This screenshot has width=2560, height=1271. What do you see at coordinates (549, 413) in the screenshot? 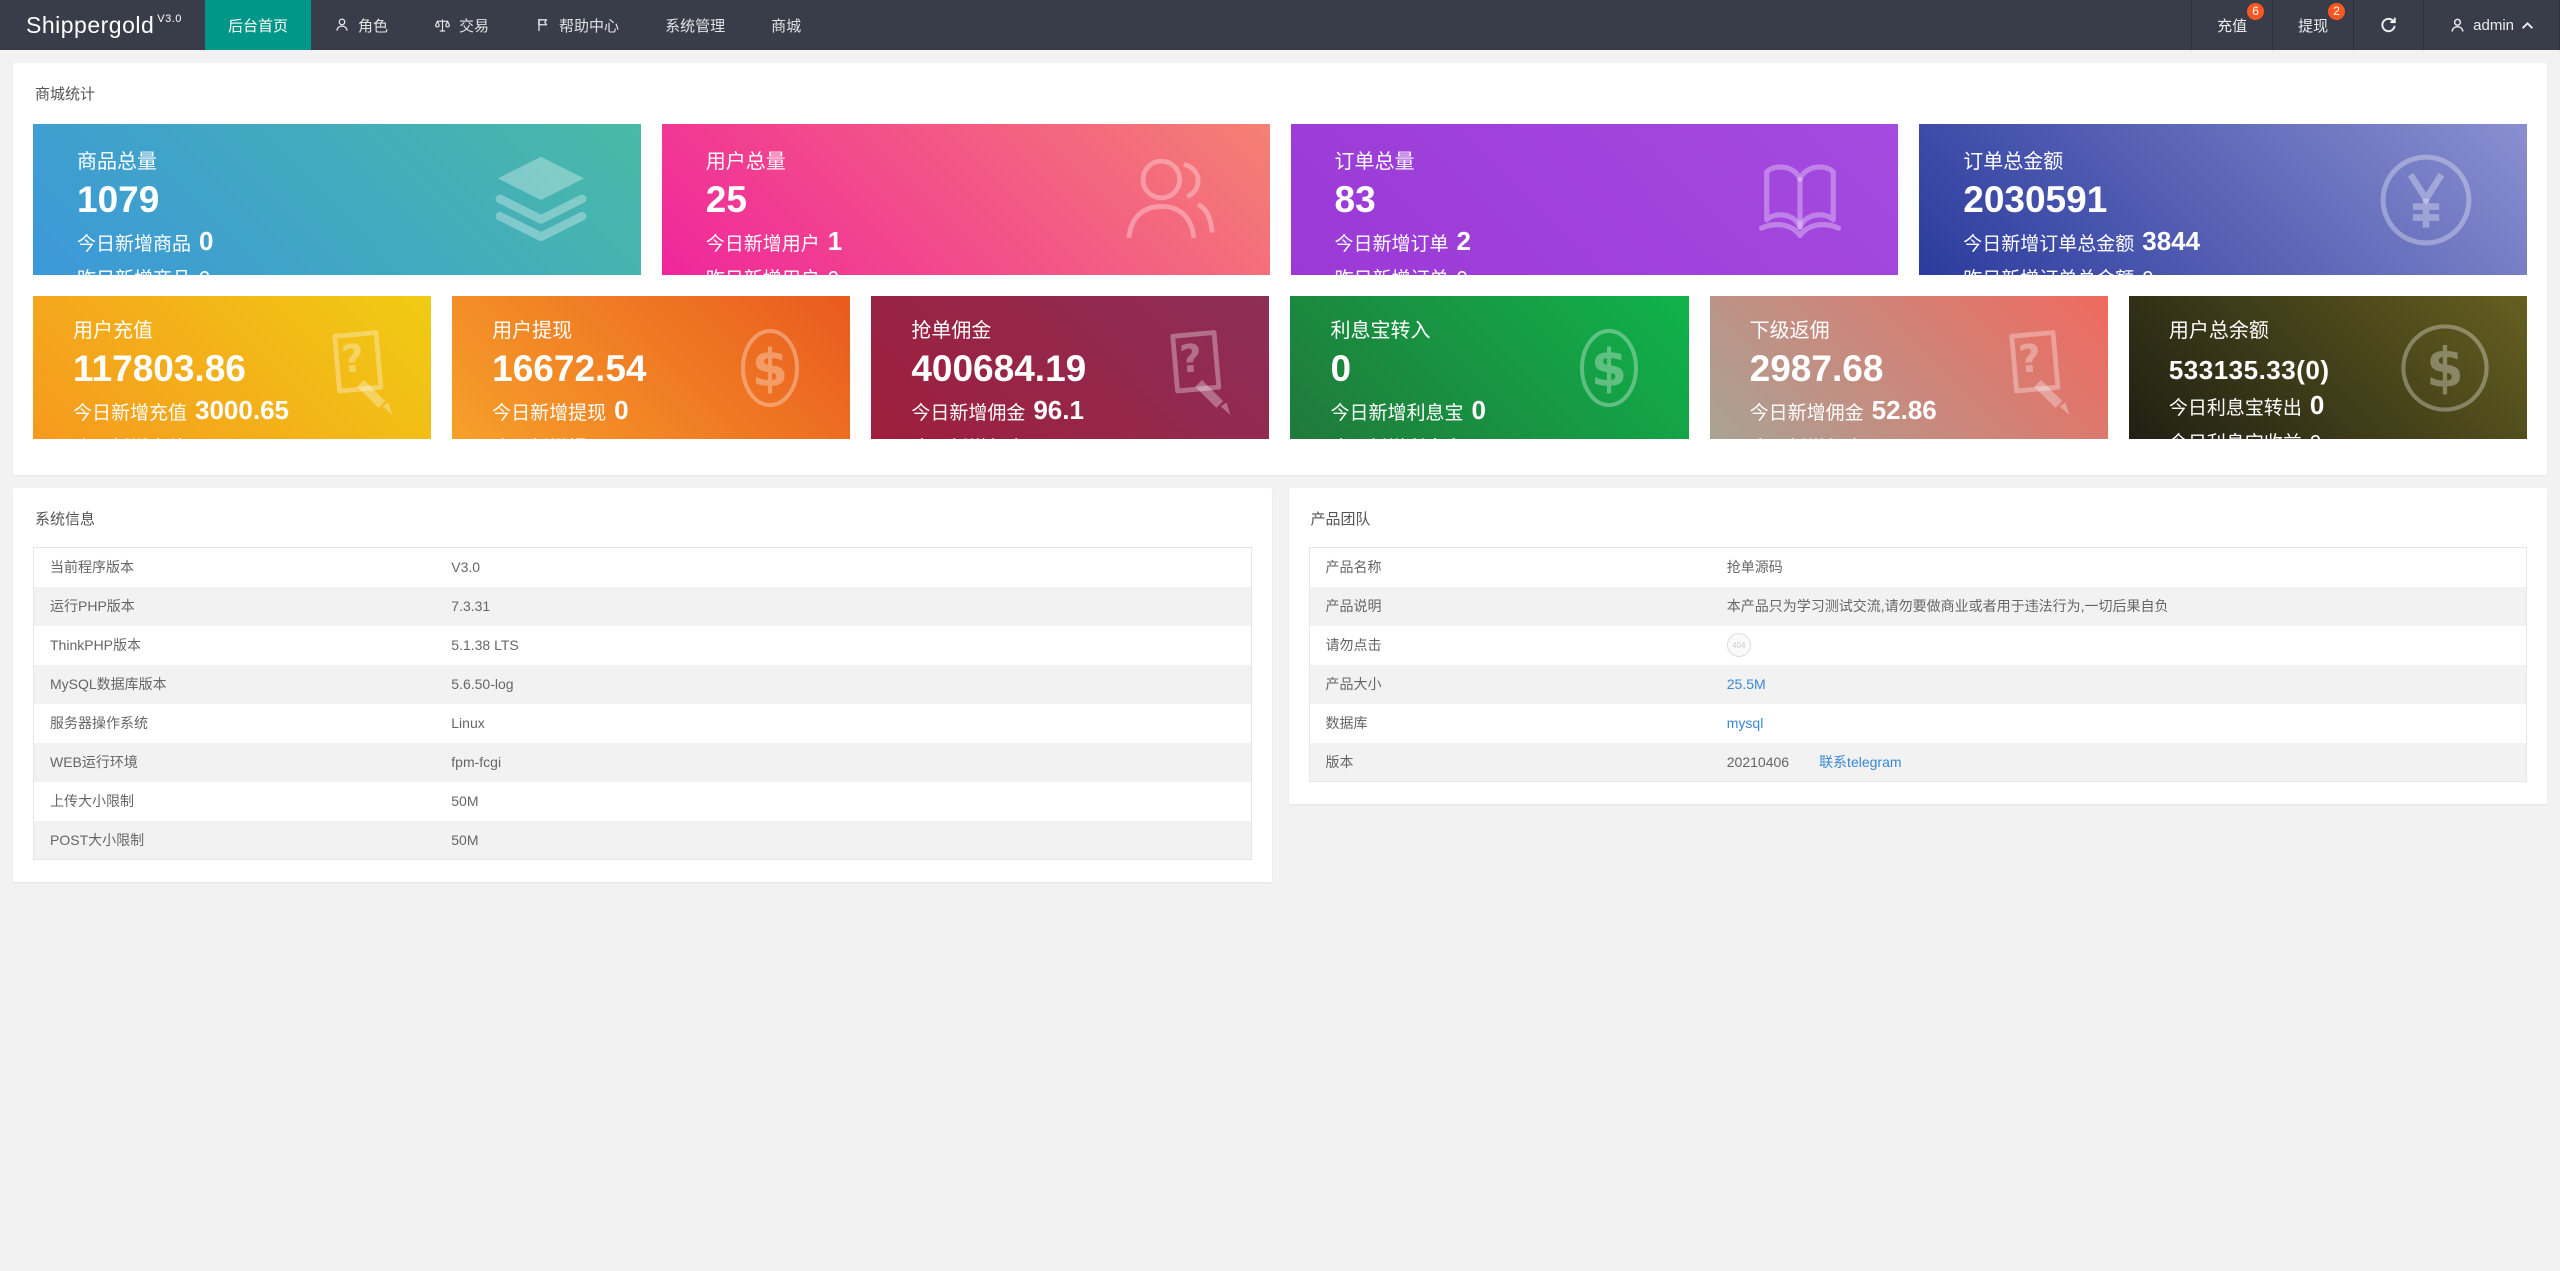
I see `stat-card-subline-label: 今日新增提现` at bounding box center [549, 413].